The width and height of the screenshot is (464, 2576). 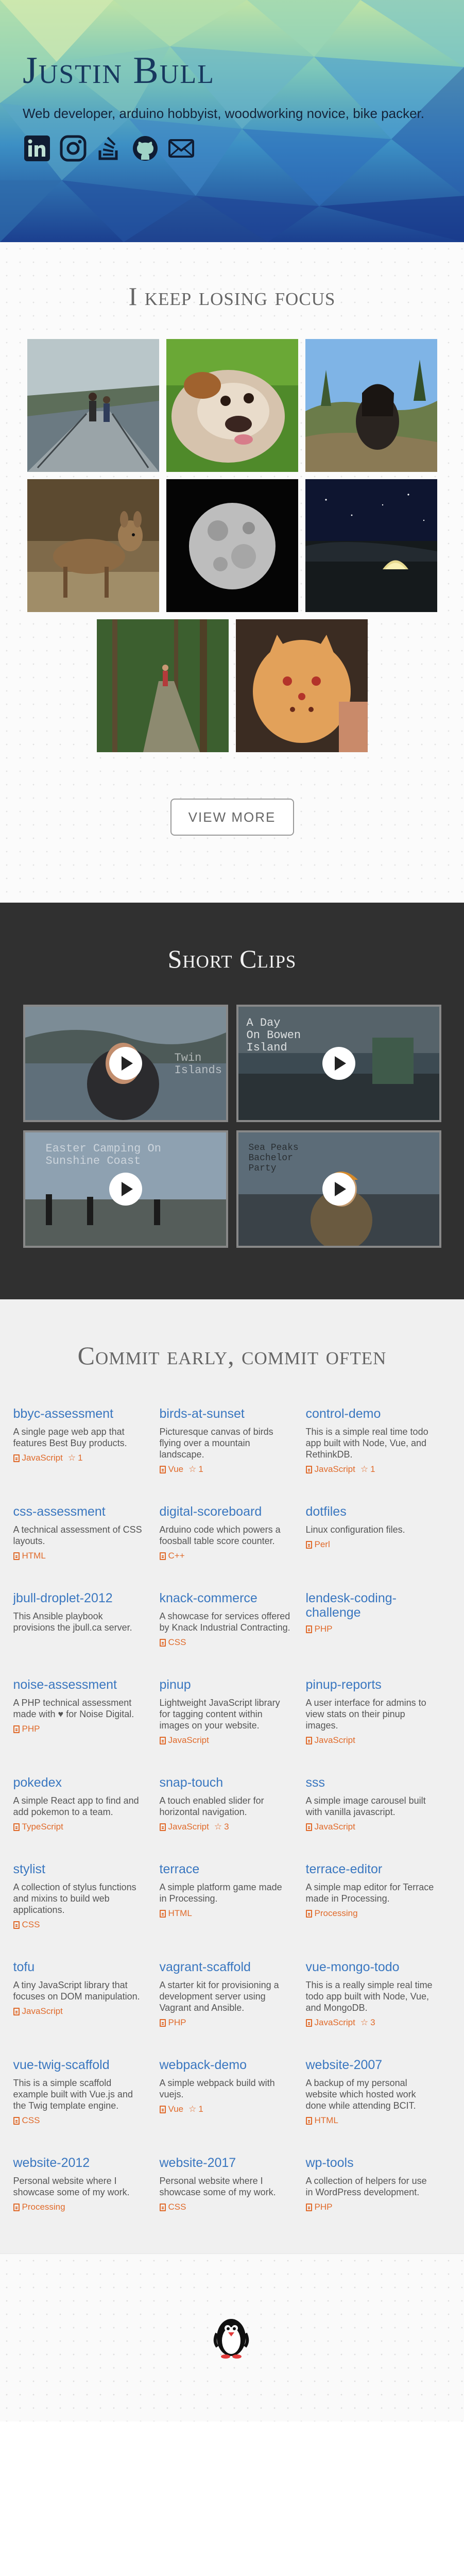 I want to click on repo-link: stylist, so click(x=79, y=1869).